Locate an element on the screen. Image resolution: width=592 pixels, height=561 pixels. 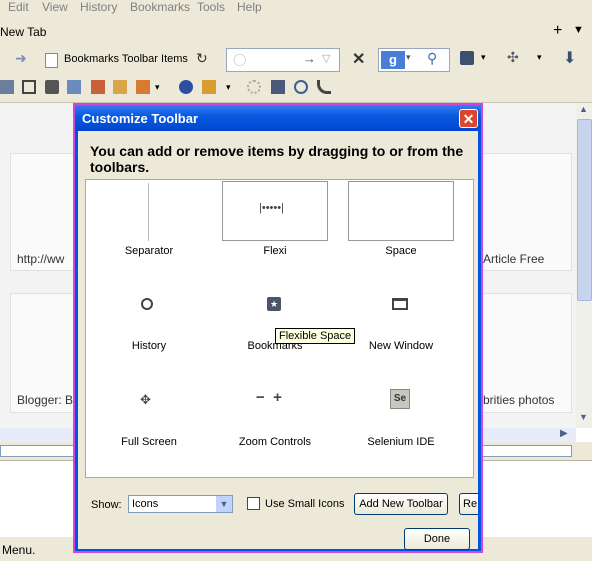
tile-caption-left: Blogger: B is located at coordinates (45, 400).